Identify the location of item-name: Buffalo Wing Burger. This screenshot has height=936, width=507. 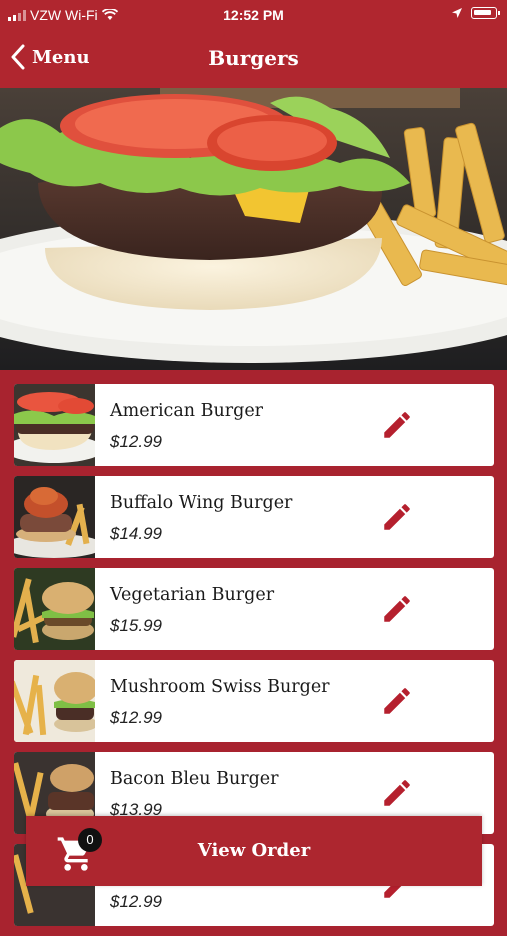
(201, 503).